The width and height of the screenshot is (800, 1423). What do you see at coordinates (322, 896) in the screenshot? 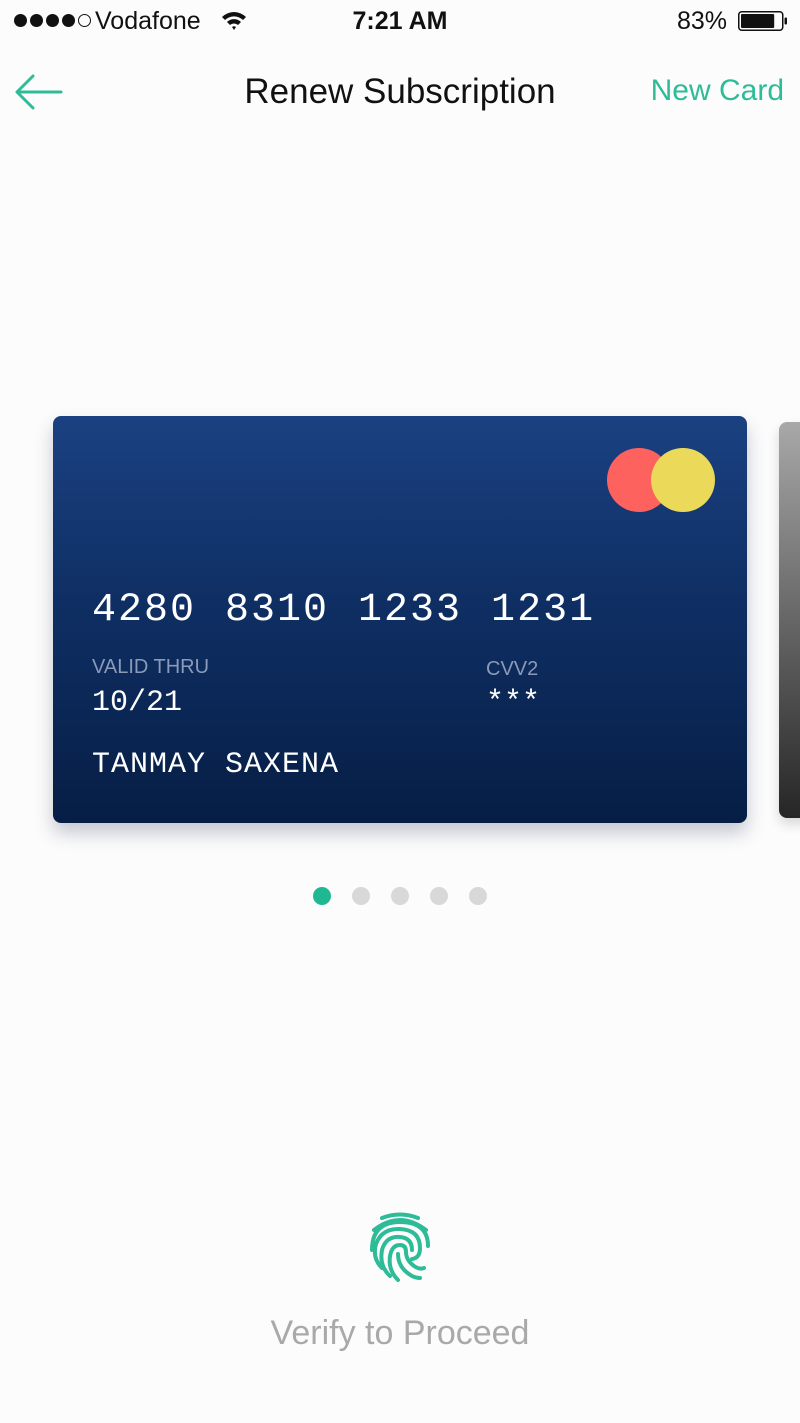
I see `page-dot-active` at bounding box center [322, 896].